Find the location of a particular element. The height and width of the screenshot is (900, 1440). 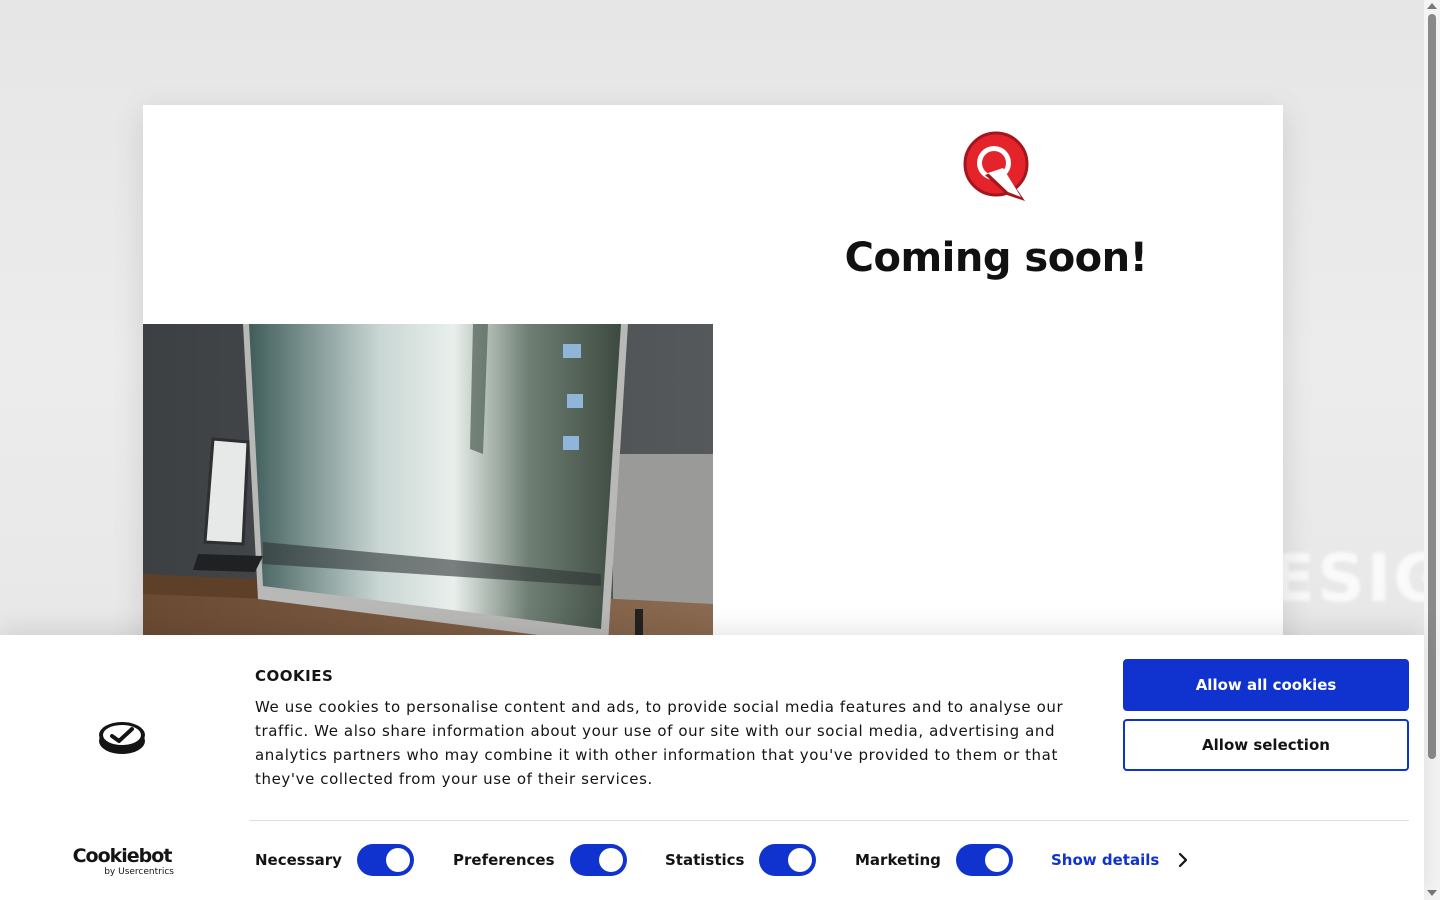

allow-all-cookies-button: Allow all cookies is located at coordinates (1266, 685).